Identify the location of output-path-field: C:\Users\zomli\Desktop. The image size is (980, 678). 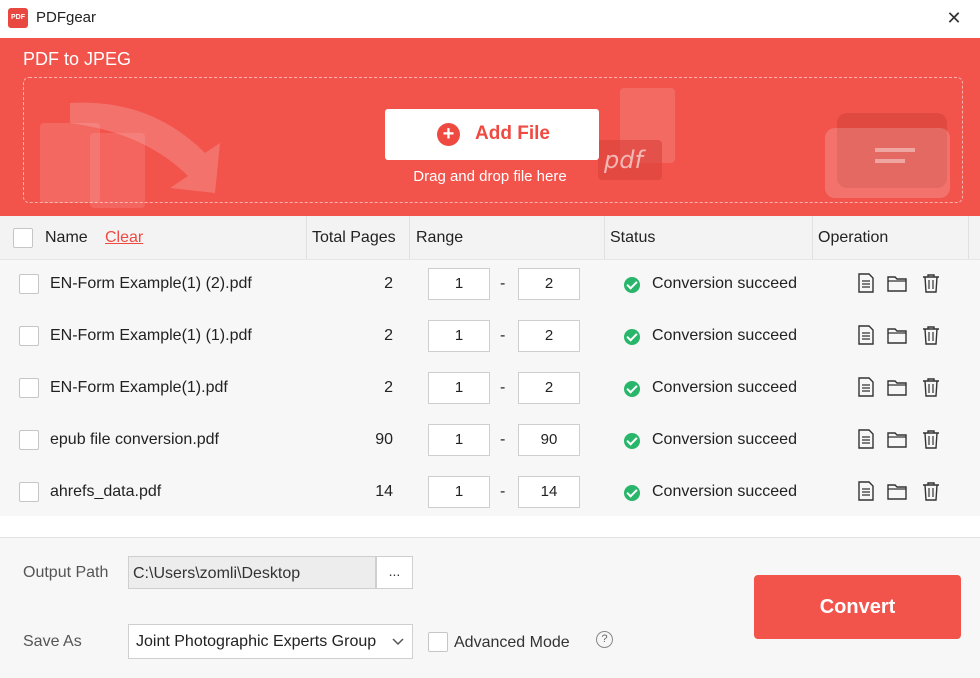
(252, 572).